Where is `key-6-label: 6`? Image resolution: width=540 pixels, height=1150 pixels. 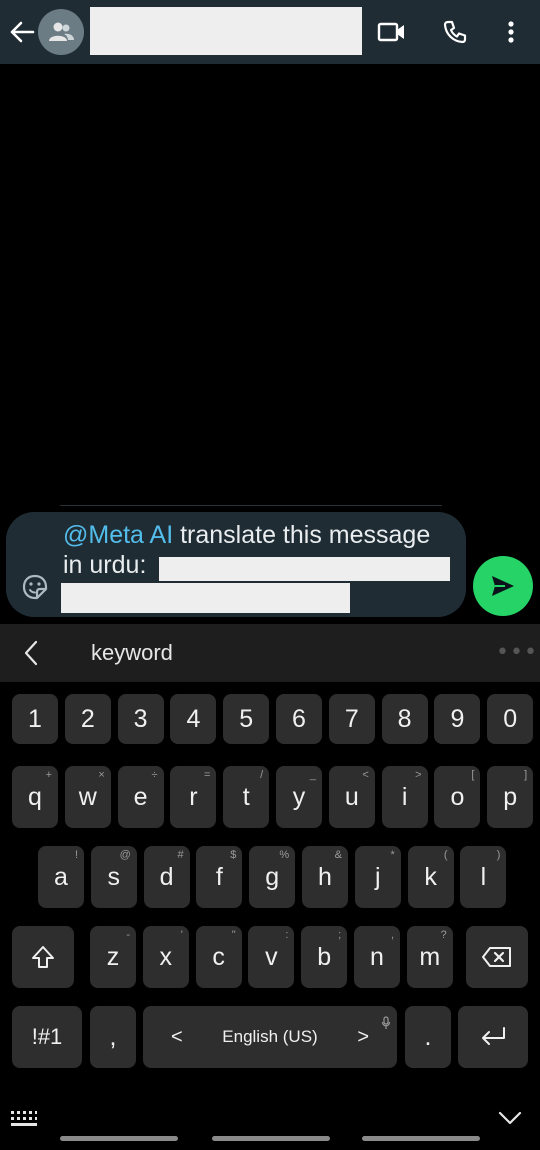 key-6-label: 6 is located at coordinates (299, 718).